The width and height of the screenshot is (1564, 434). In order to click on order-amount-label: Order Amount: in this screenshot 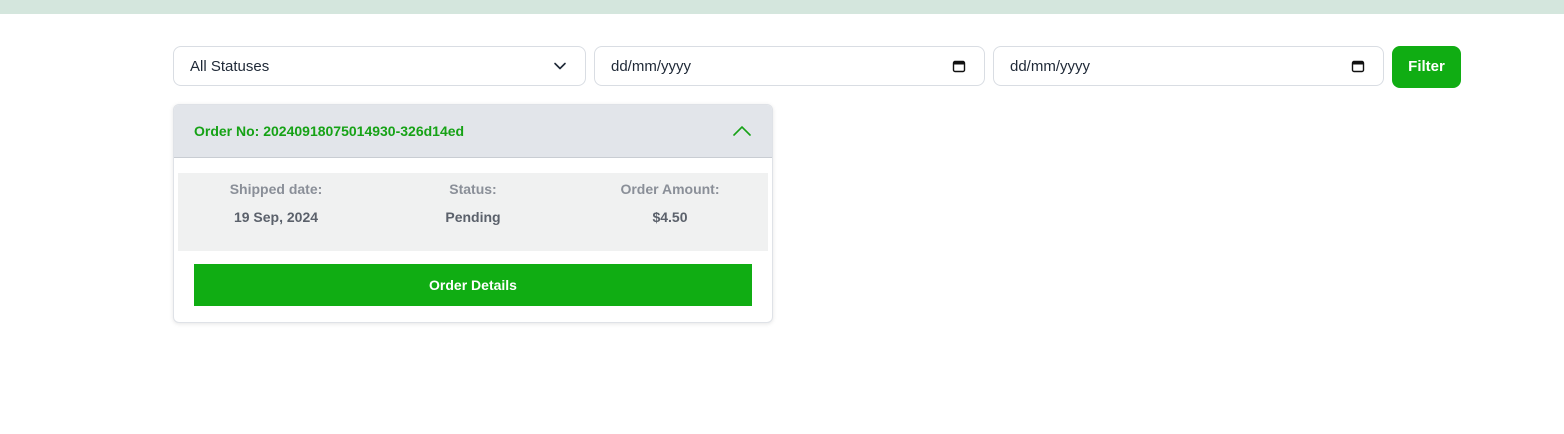, I will do `click(670, 189)`.